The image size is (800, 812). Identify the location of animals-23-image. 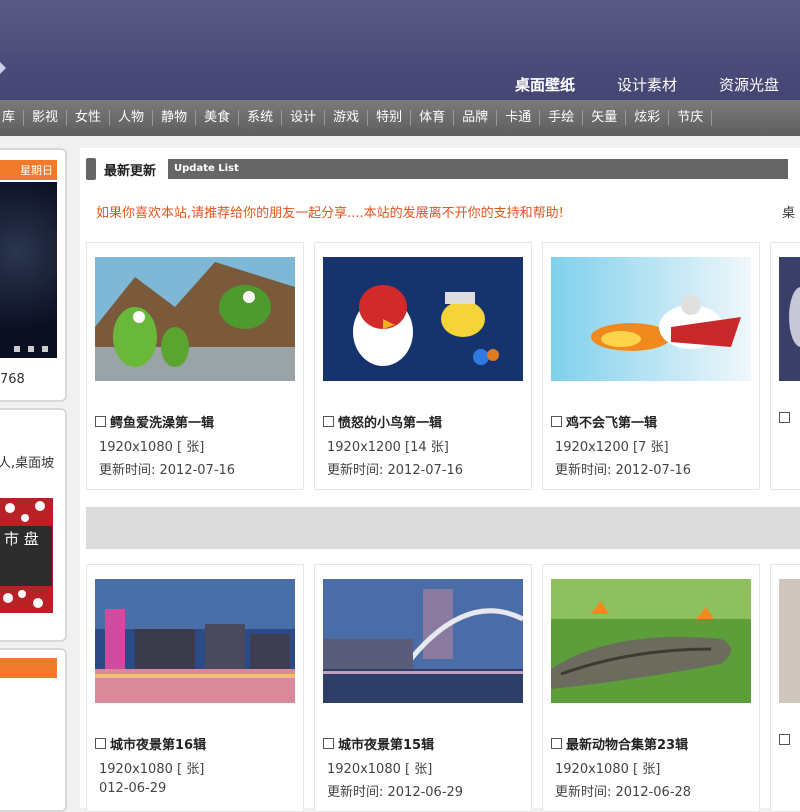
(651, 641).